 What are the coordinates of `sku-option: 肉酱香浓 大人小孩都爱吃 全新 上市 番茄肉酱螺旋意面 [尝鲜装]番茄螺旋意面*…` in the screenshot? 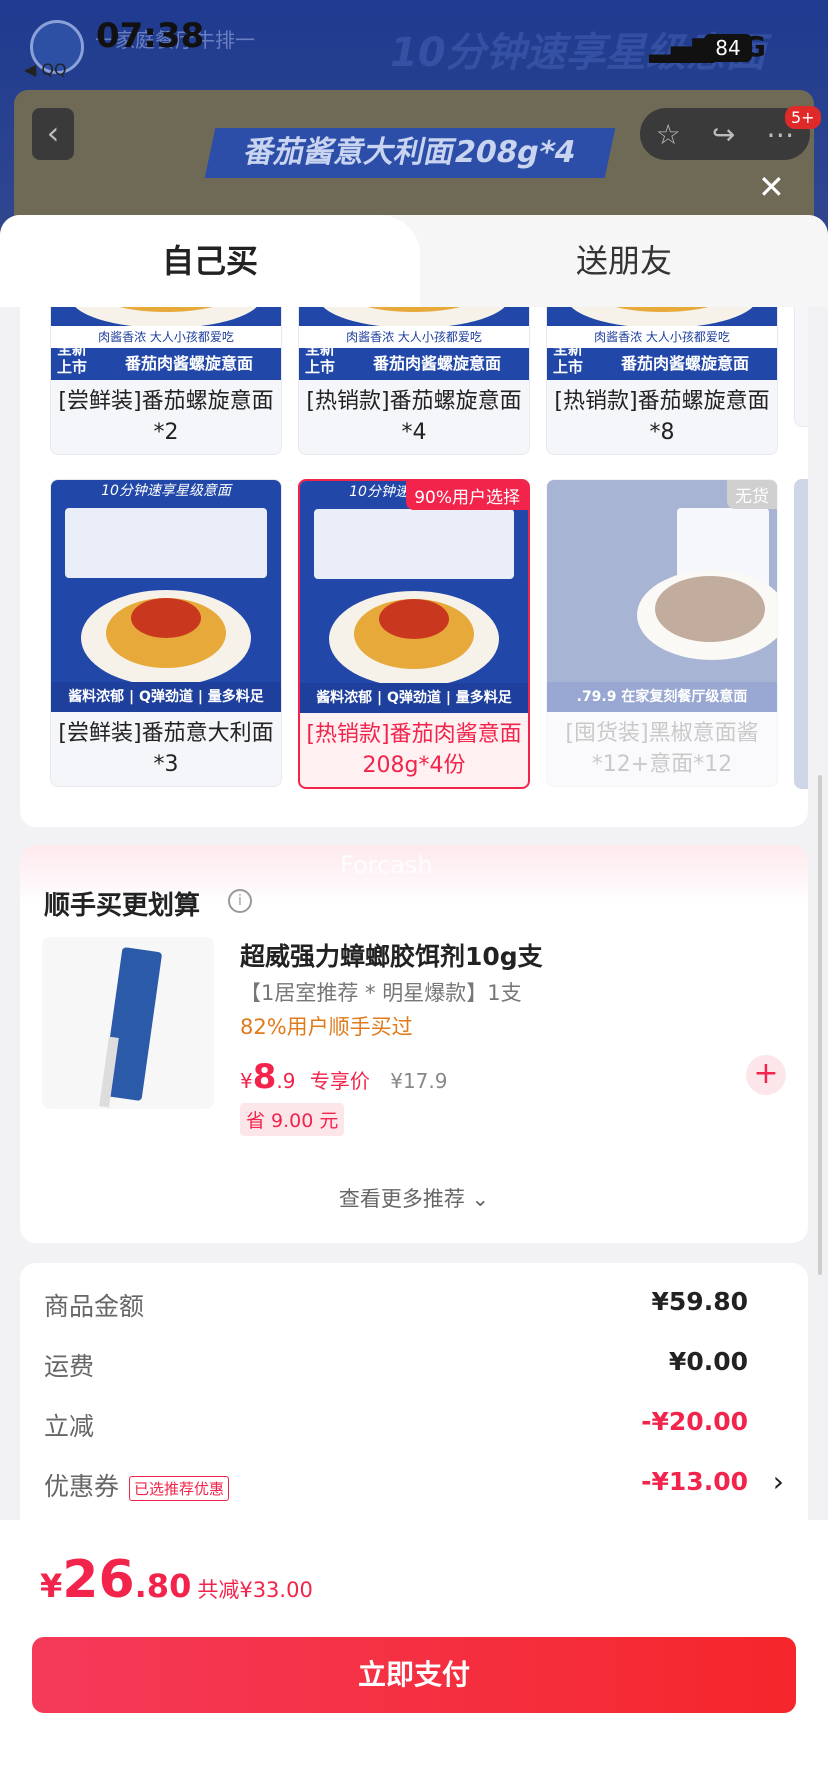 It's located at (166, 381).